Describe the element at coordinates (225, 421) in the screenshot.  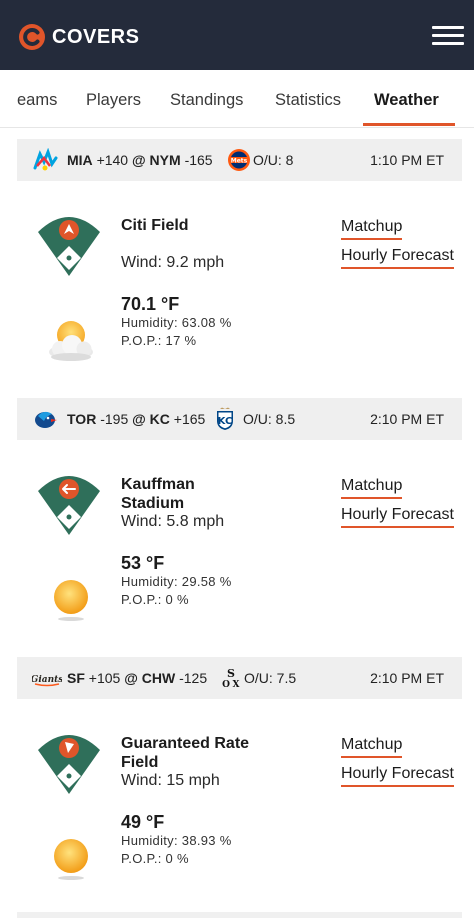
I see `svg-text: KC` at that location.